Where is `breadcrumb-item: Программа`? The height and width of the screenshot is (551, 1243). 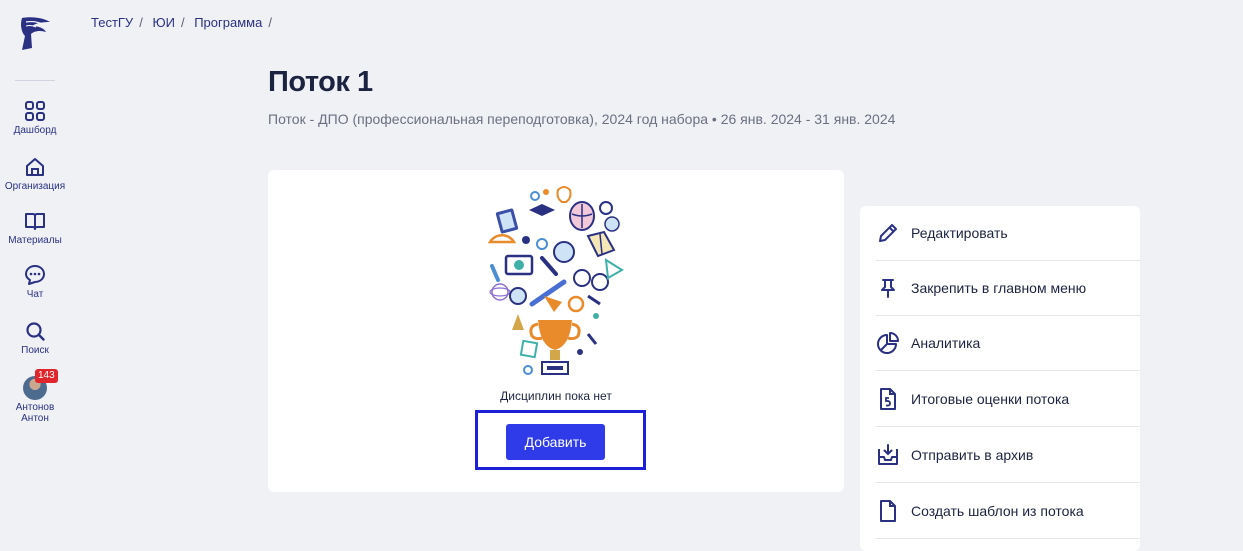
breadcrumb-item: Программа is located at coordinates (228, 22).